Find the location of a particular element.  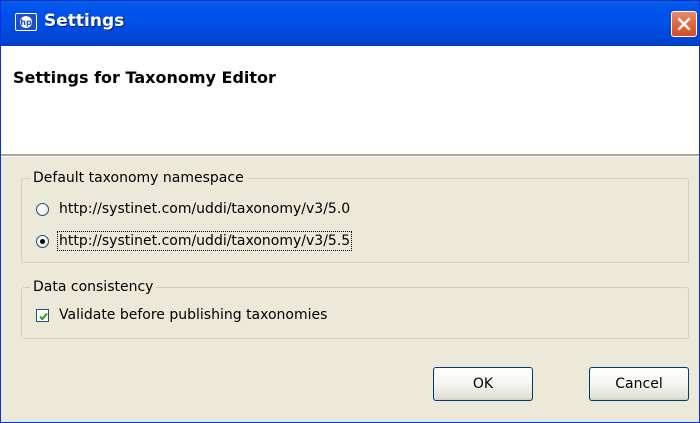

close-icon is located at coordinates (684, 24).